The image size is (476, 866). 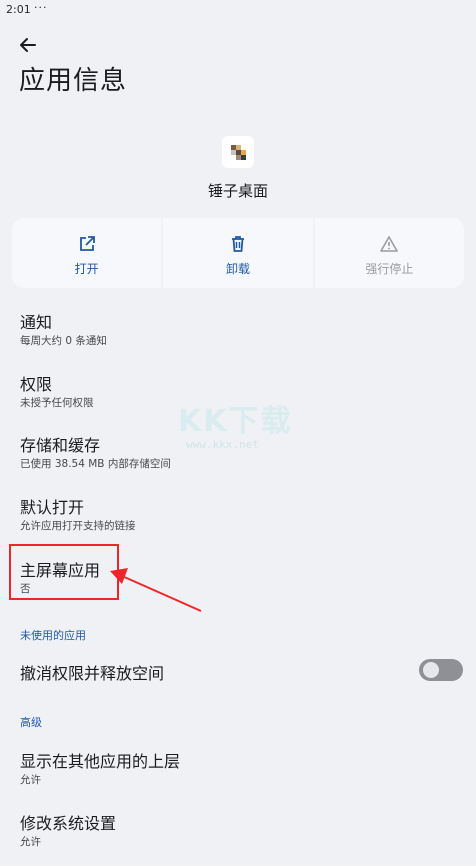 What do you see at coordinates (57, 403) in the screenshot?
I see `permissions-subtitle: 未授予任何权限` at bounding box center [57, 403].